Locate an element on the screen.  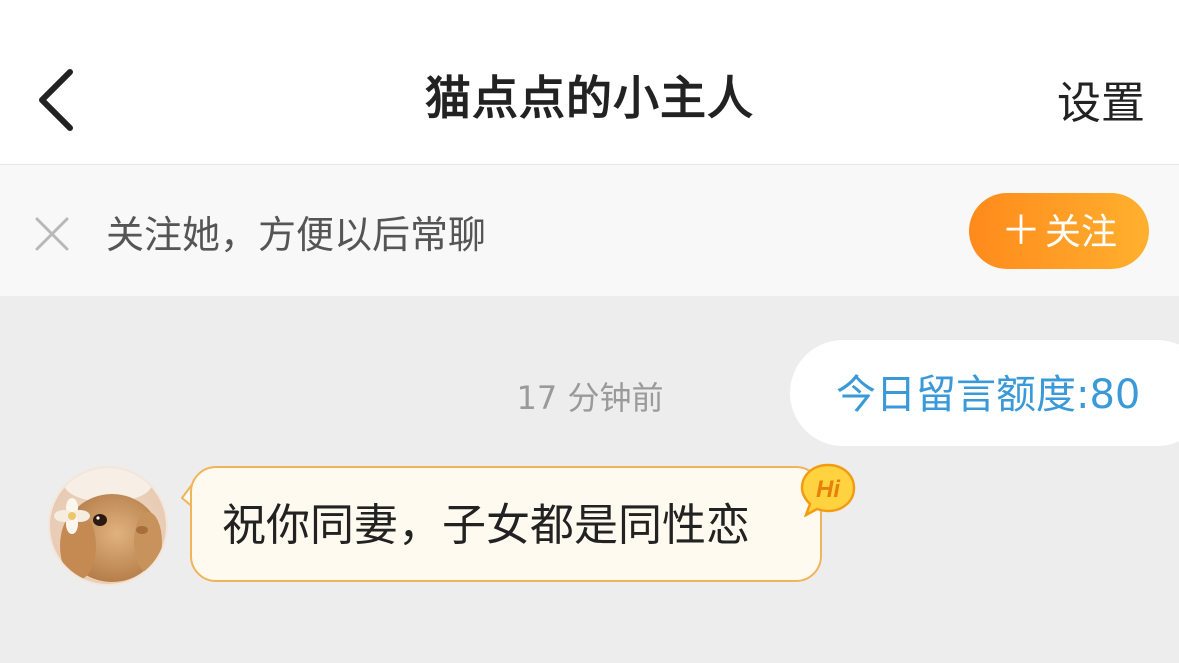
hi-badge-icon: Hi is located at coordinates (828, 489).